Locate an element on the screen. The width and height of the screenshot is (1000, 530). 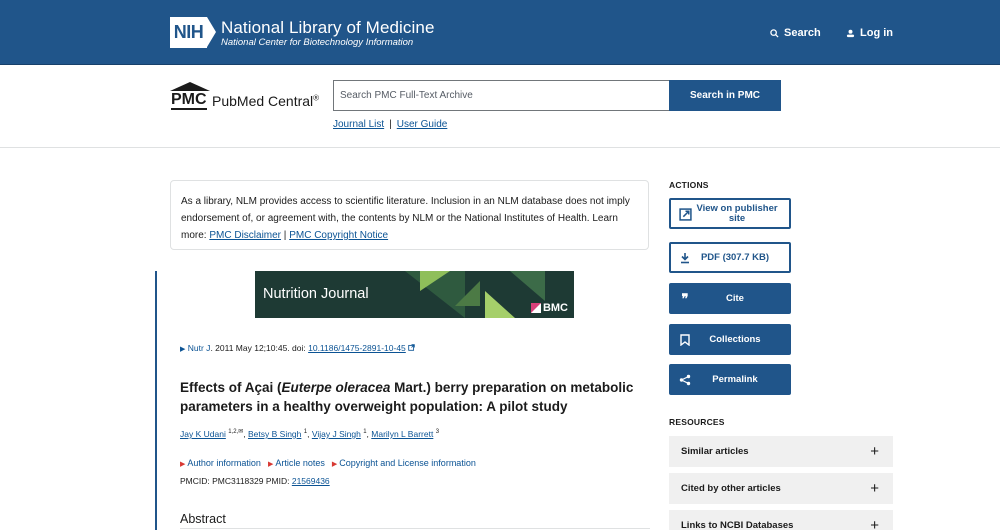
pmc-sub-links: Journal List | User Guide is located at coordinates (390, 124).